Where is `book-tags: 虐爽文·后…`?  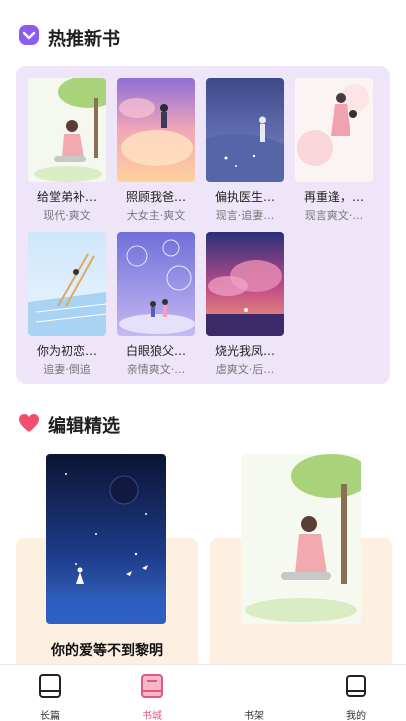 book-tags: 虐爽文·后… is located at coordinates (245, 369).